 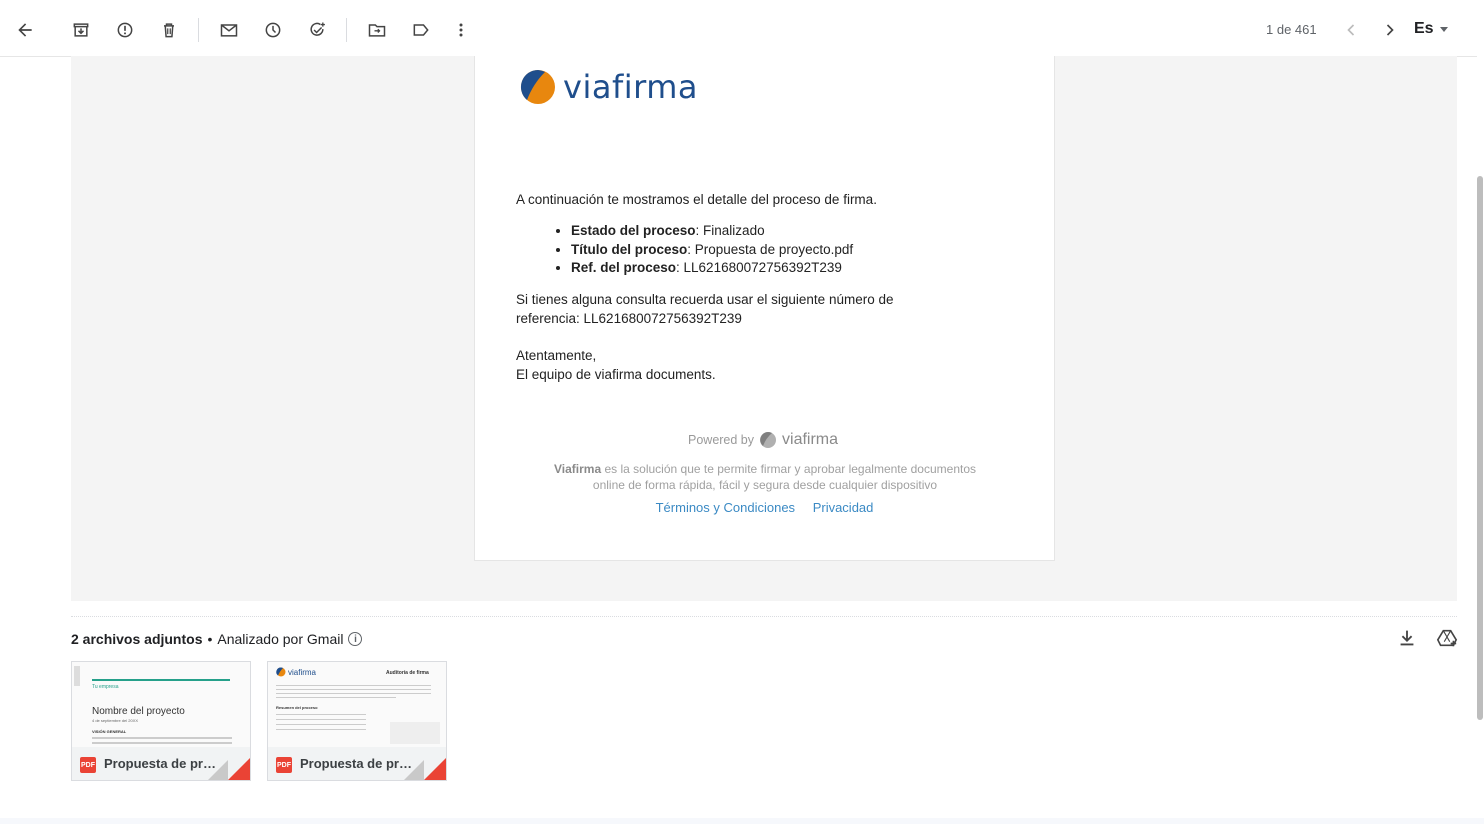 I want to click on thumb-logo-text: viafirma, so click(x=302, y=672).